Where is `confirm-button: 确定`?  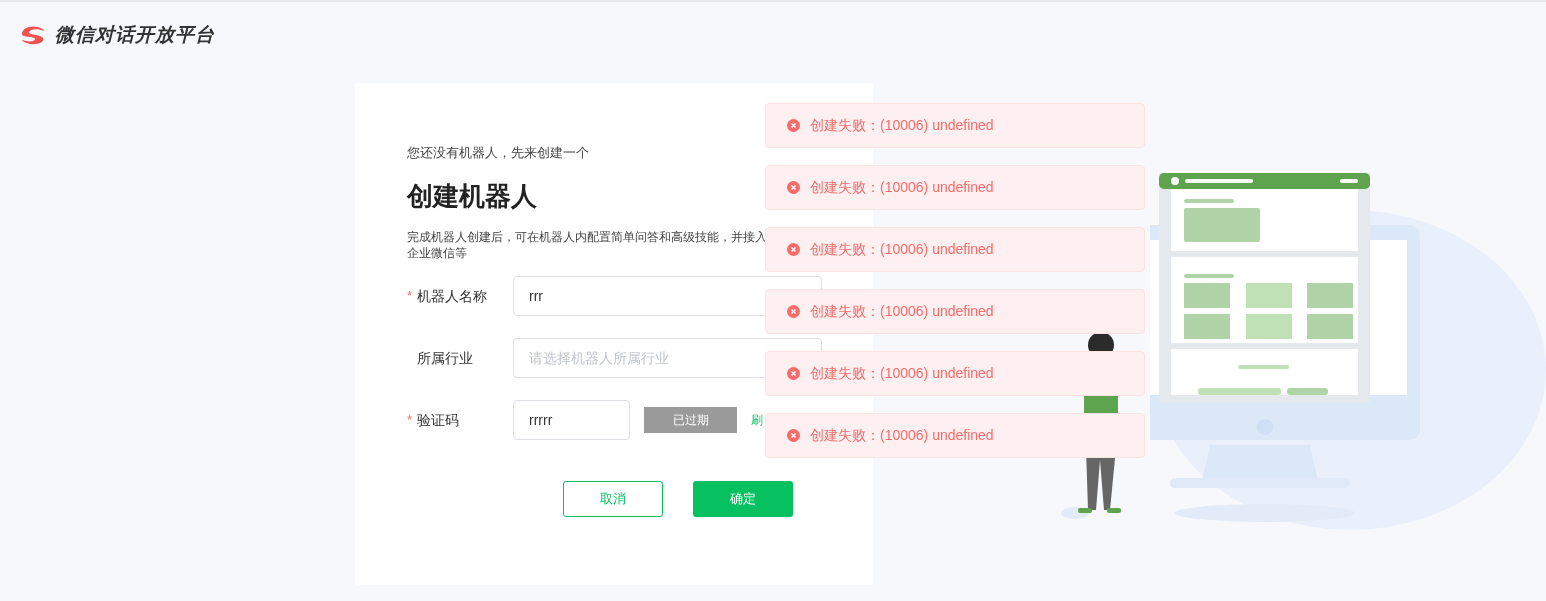 confirm-button: 确定 is located at coordinates (743, 499).